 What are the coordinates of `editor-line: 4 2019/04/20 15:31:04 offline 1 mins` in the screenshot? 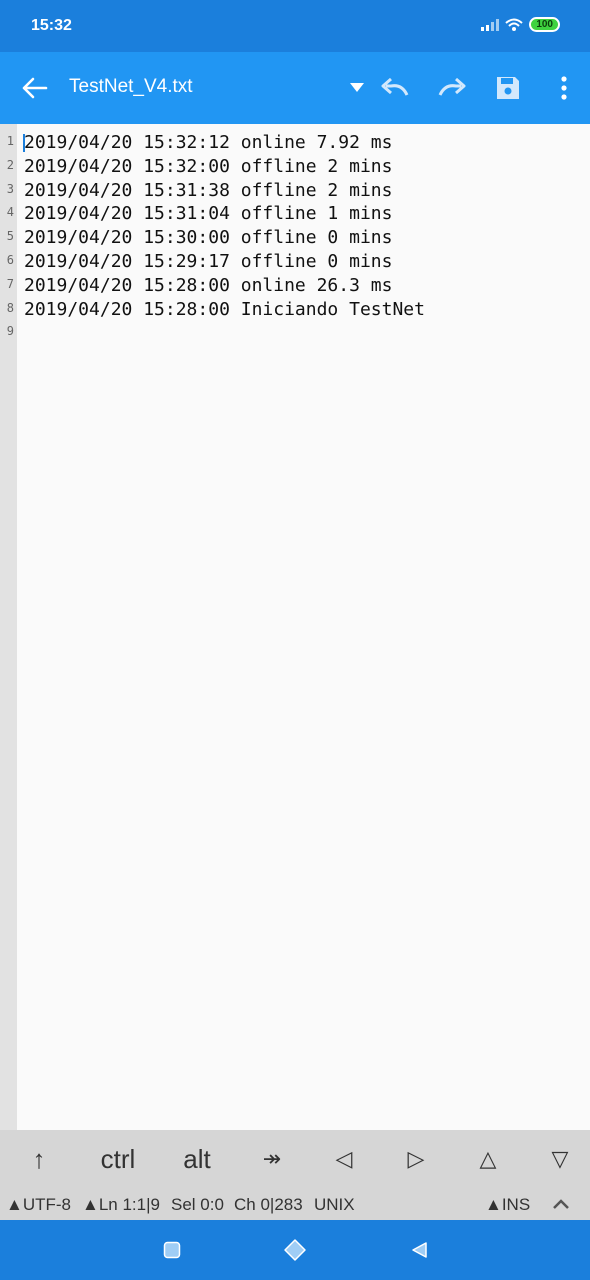 It's located at (295, 214).